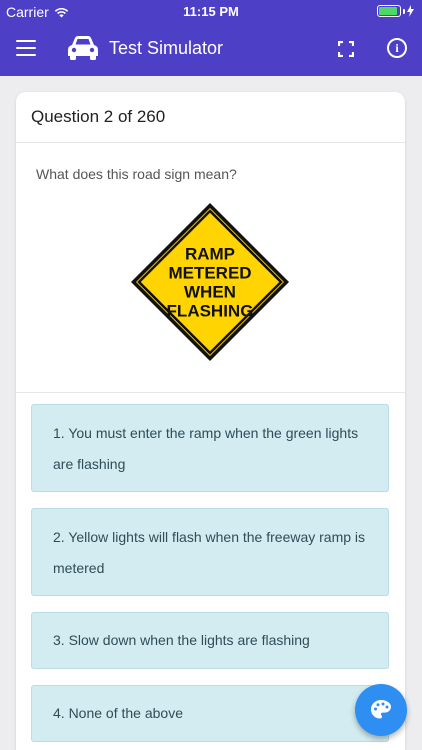  I want to click on road-sign-image: RAMP METERED WHEN FLASHING, so click(210, 282).